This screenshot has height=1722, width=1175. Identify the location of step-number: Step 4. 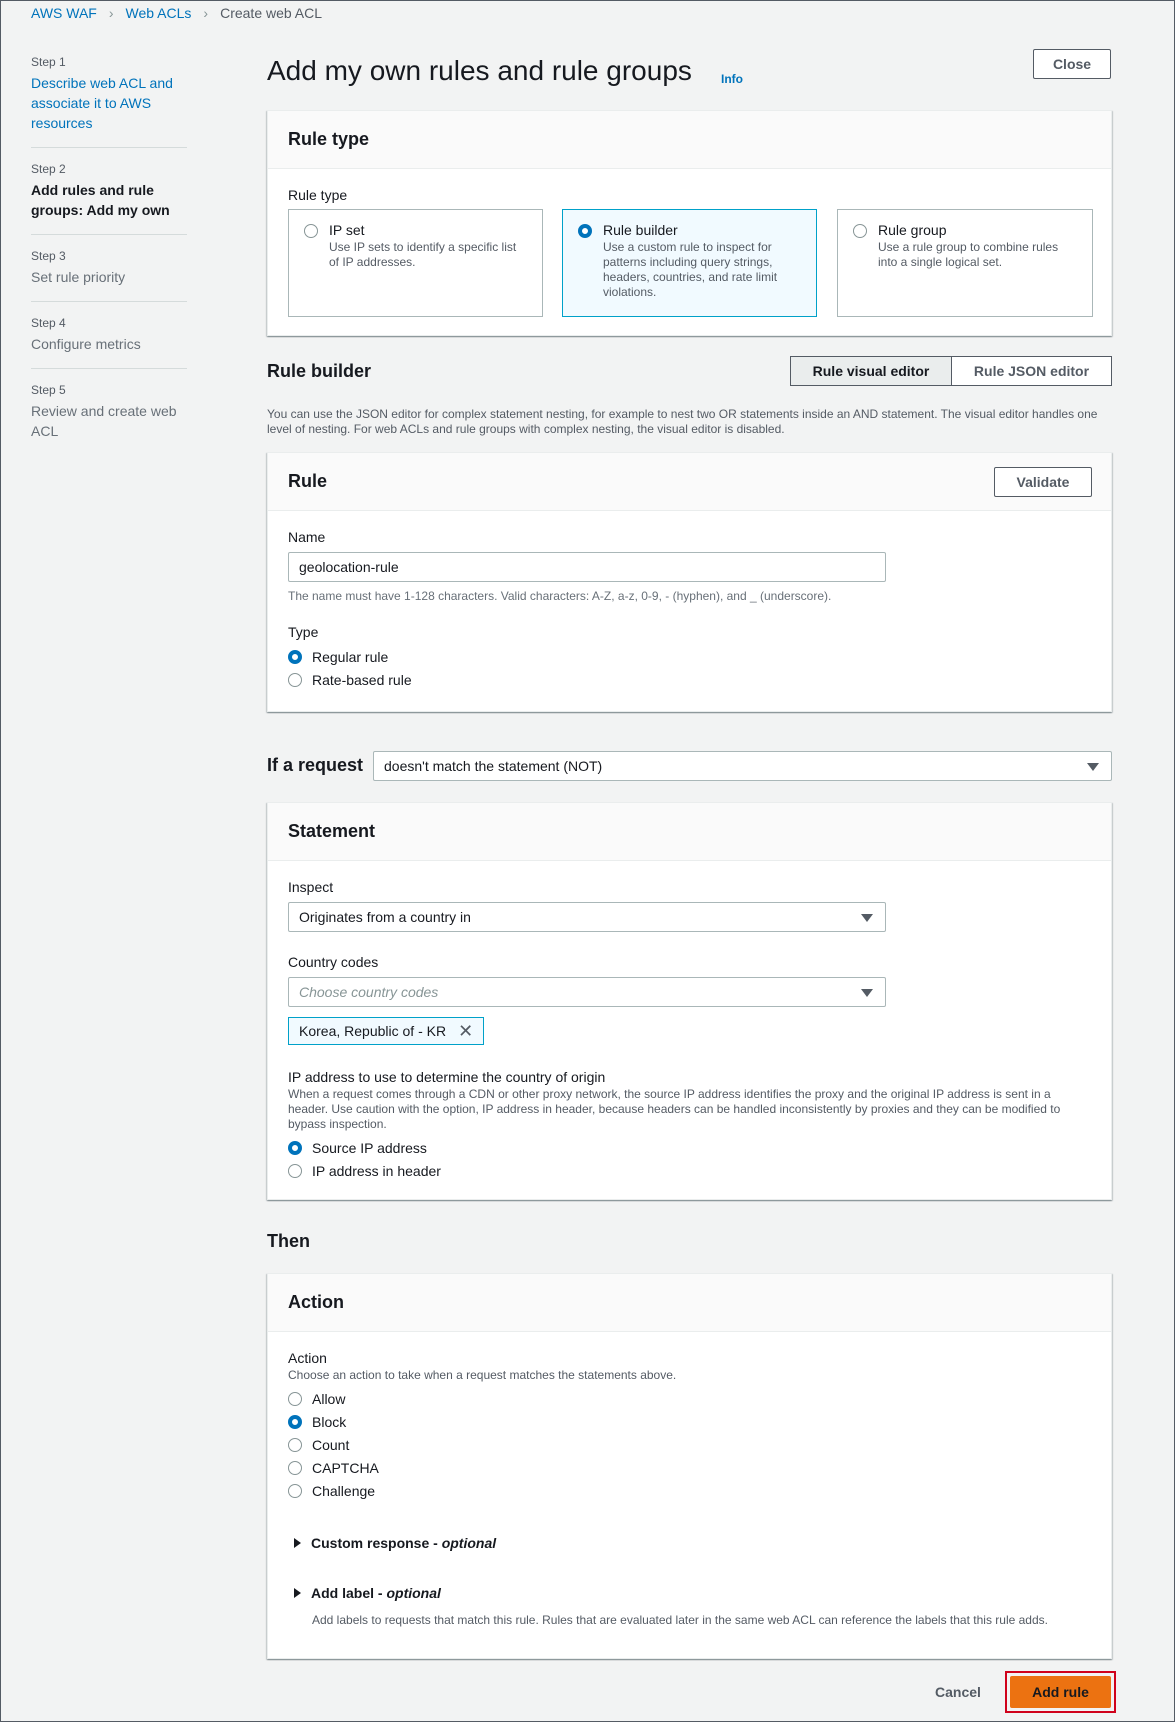
(48, 323).